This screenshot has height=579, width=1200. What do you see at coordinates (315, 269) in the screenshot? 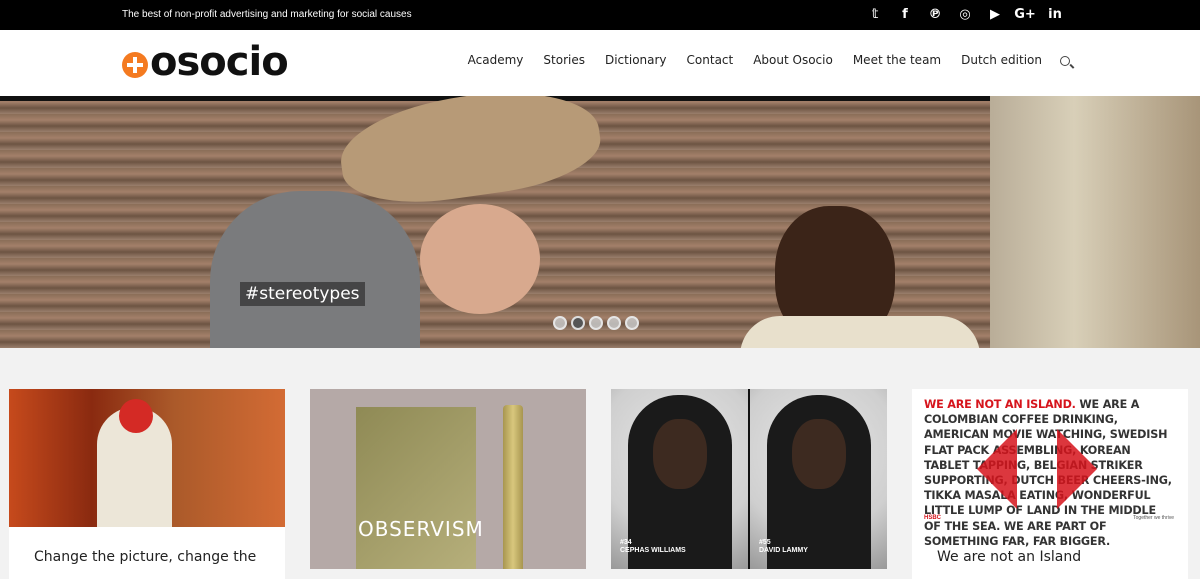
I see `hero-image-woman` at bounding box center [315, 269].